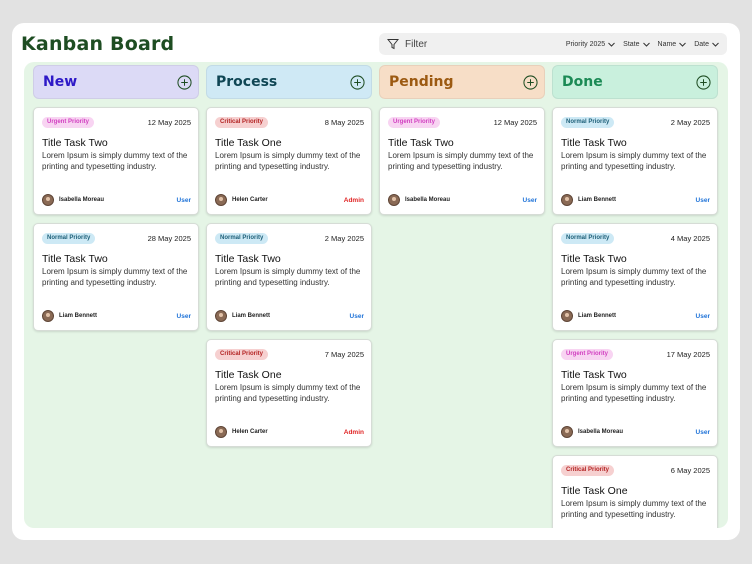 This screenshot has height=564, width=752. Describe the element at coordinates (98, 44) in the screenshot. I see `page-title: Kanban Board` at that location.